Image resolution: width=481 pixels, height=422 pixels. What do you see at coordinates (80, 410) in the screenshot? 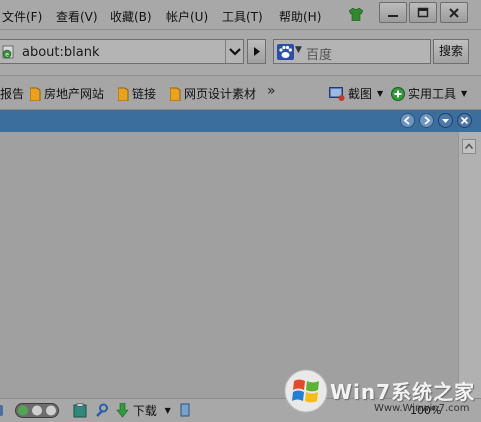
I see `clipboard-icon` at bounding box center [80, 410].